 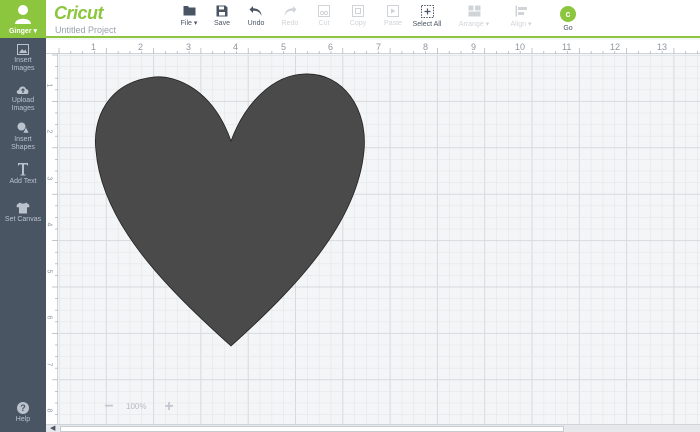 I want to click on align-caret-icon: ▾, so click(x=530, y=24).